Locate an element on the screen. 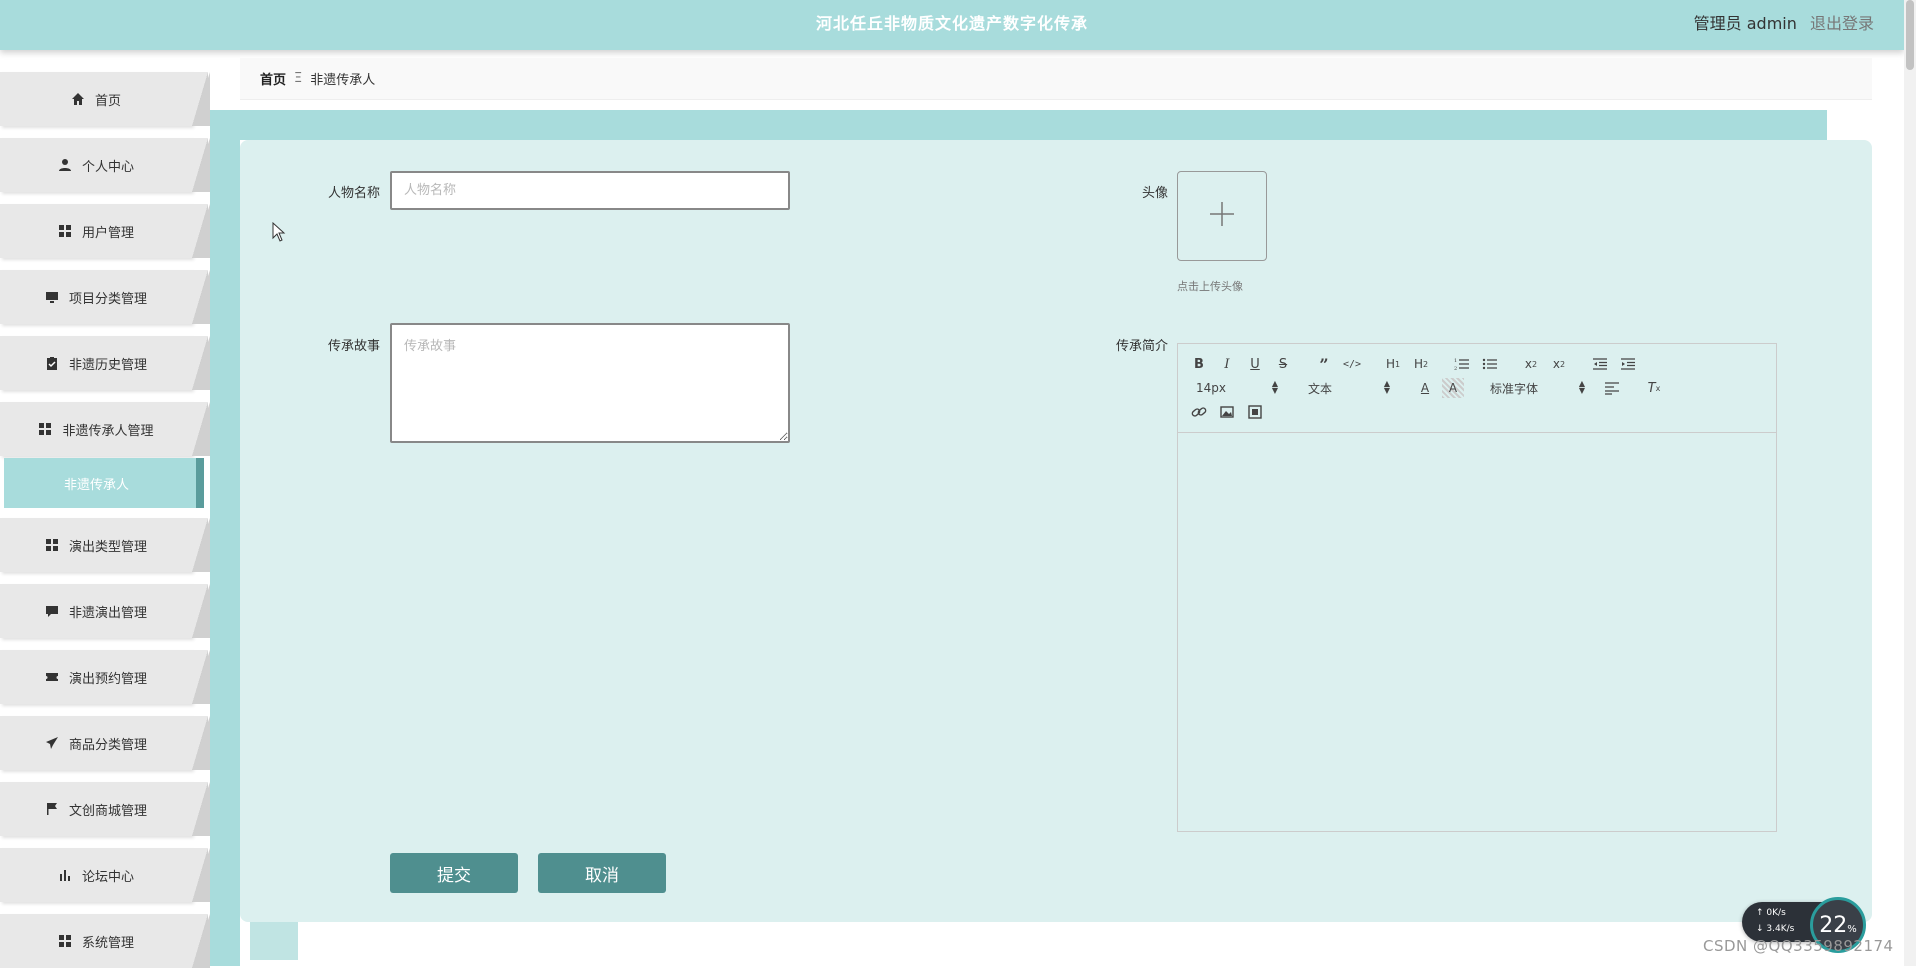  avatar-hint: 点击上传头像 is located at coordinates (1210, 286).